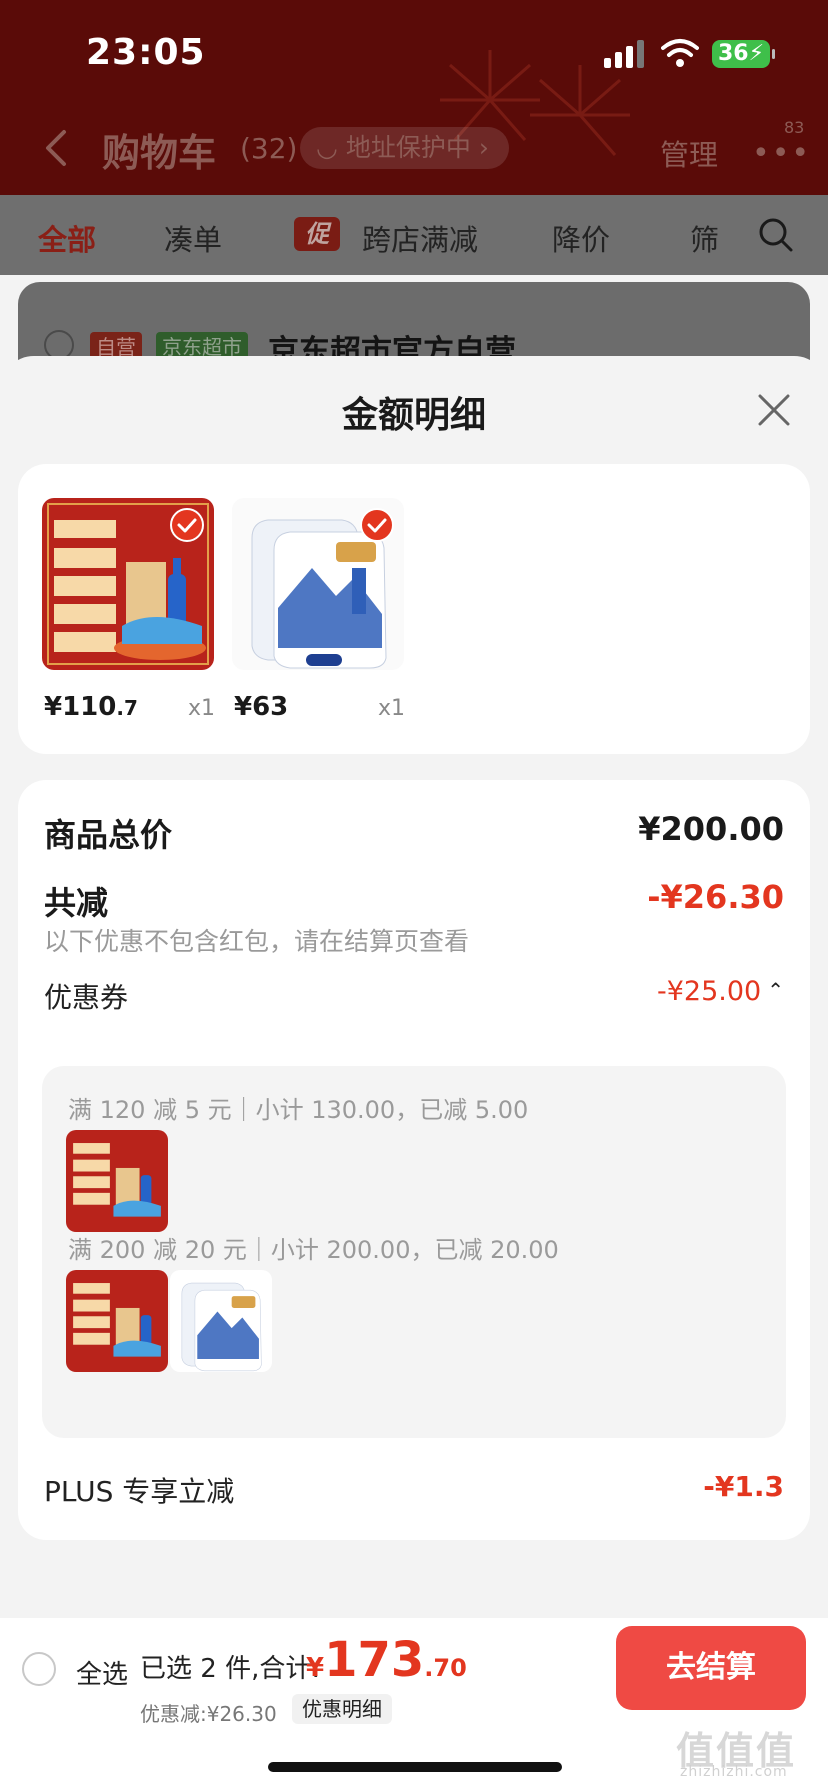 The height and width of the screenshot is (1792, 828). I want to click on discount-value: -¥26.30, so click(715, 897).